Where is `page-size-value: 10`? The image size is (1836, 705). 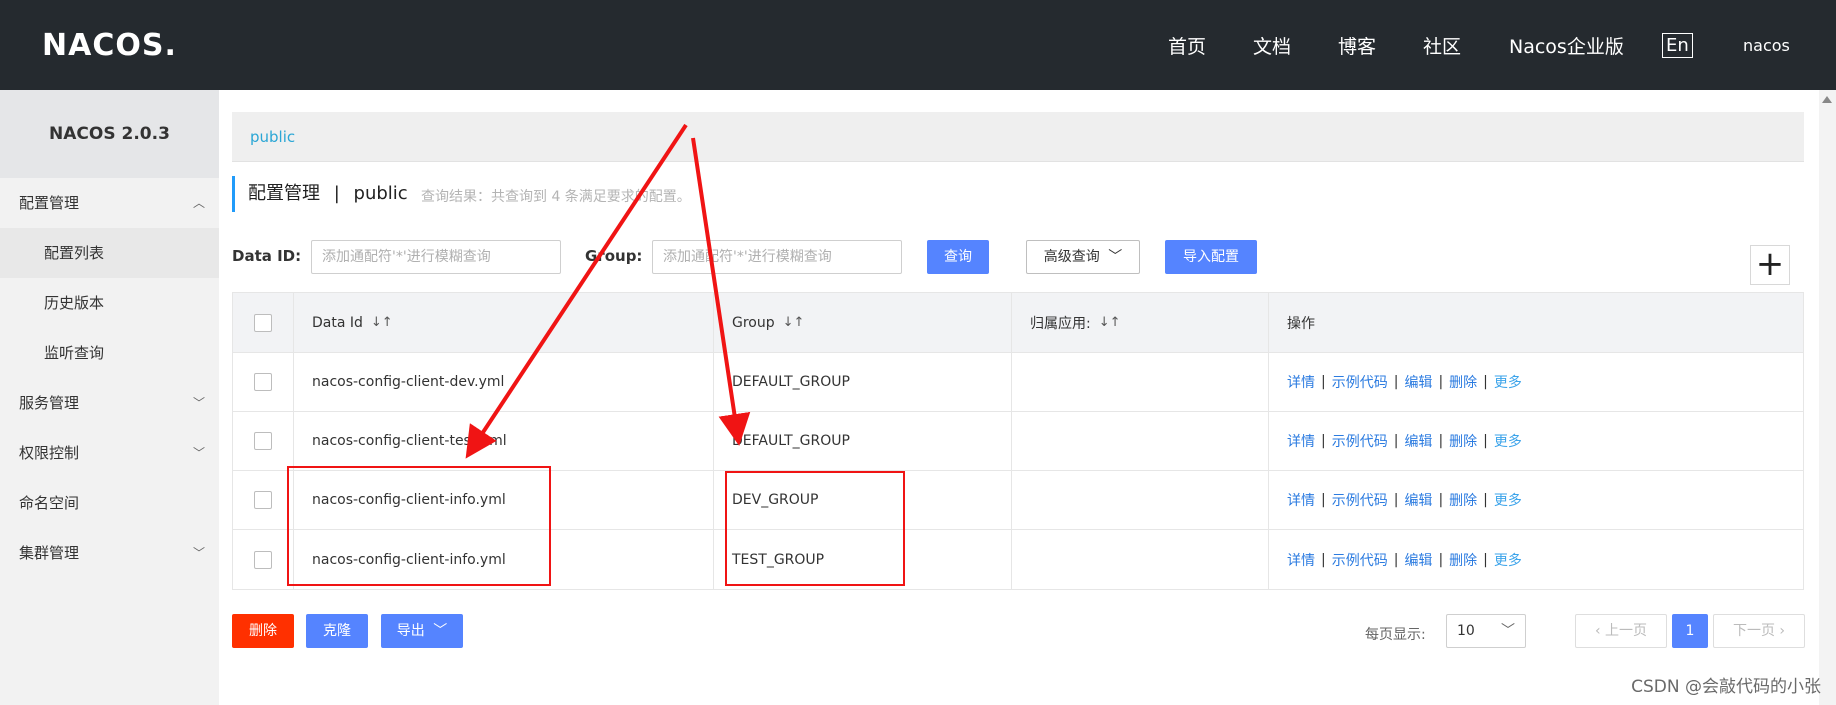 page-size-value: 10 is located at coordinates (1466, 631).